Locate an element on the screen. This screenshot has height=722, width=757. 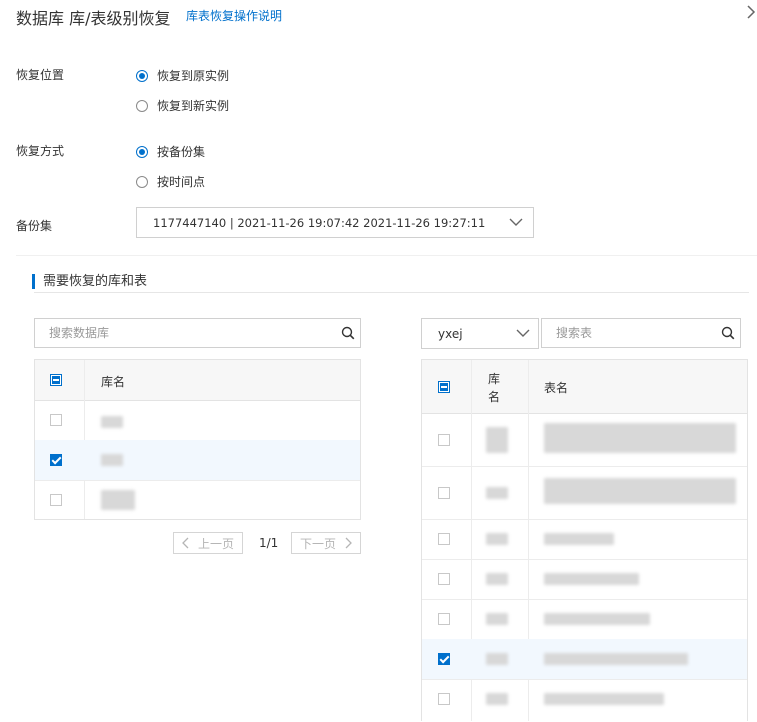
next-page-button: 下一页 is located at coordinates (326, 543).